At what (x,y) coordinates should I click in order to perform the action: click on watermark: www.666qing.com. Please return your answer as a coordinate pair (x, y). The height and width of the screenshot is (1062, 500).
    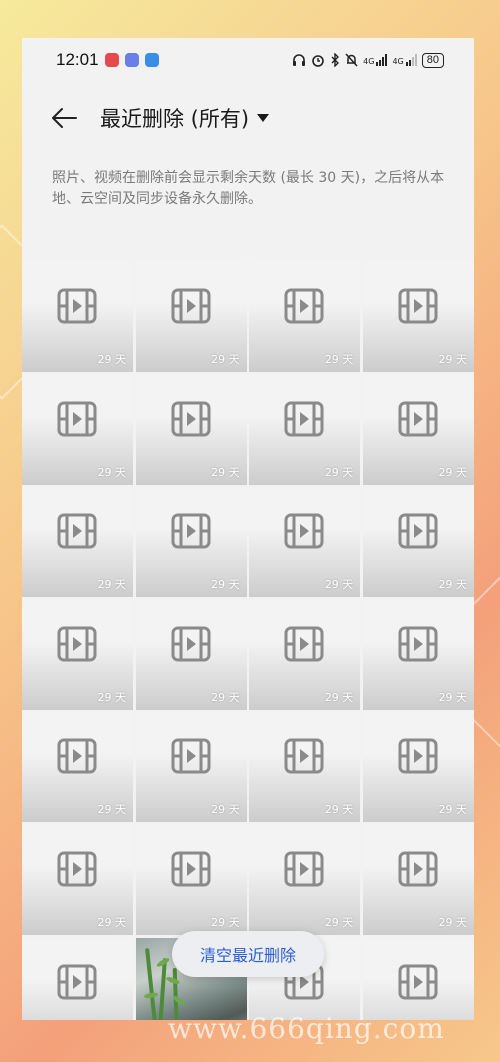
    Looking at the image, I should click on (306, 1028).